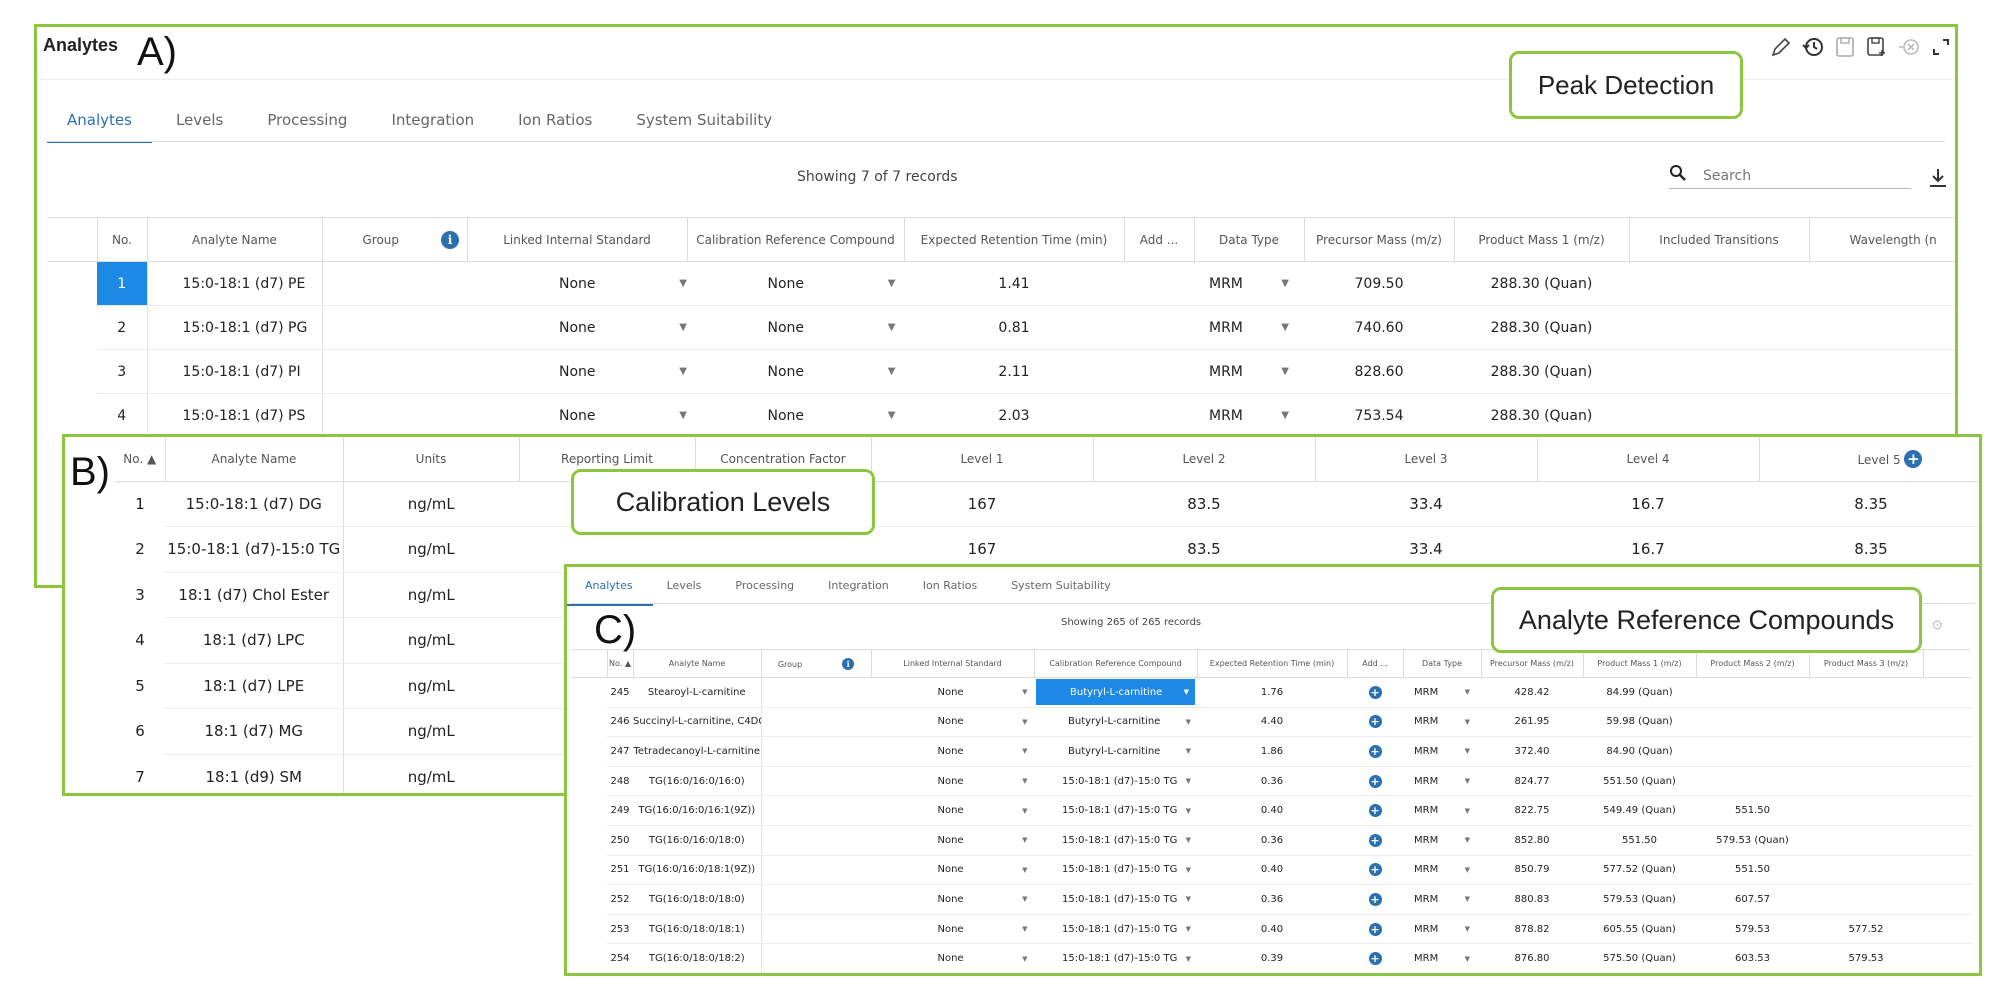 Image resolution: width=2000 pixels, height=1002 pixels. Describe the element at coordinates (620, 929) in the screenshot. I see `row-number: 253` at that location.